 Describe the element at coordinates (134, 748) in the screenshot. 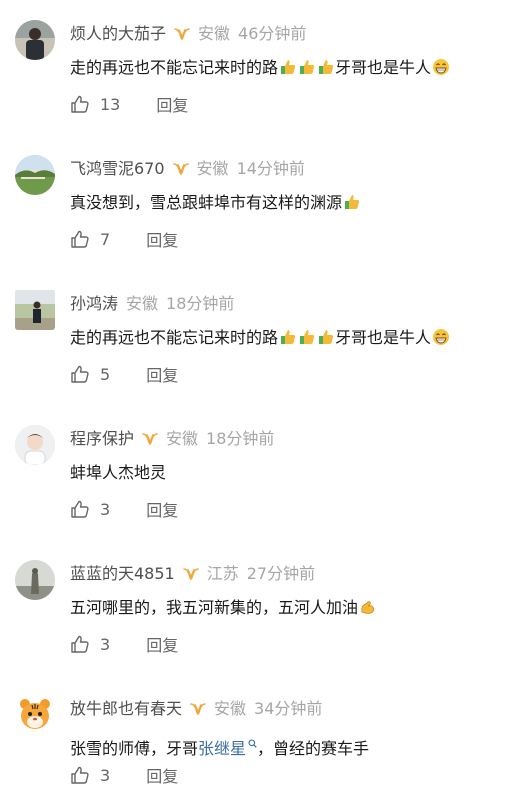

I see `comment-text-part: 张雪的师傅，牙哥` at that location.